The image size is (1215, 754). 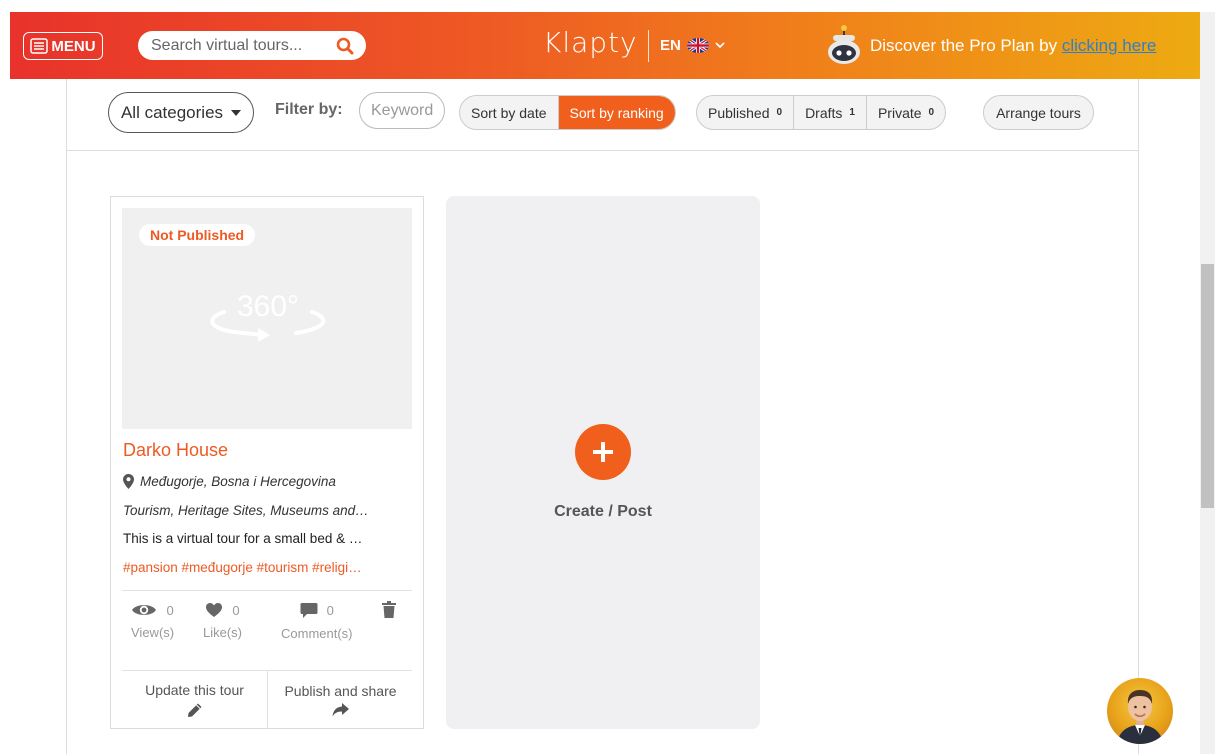 I want to click on language-selector: EN, so click(x=692, y=45).